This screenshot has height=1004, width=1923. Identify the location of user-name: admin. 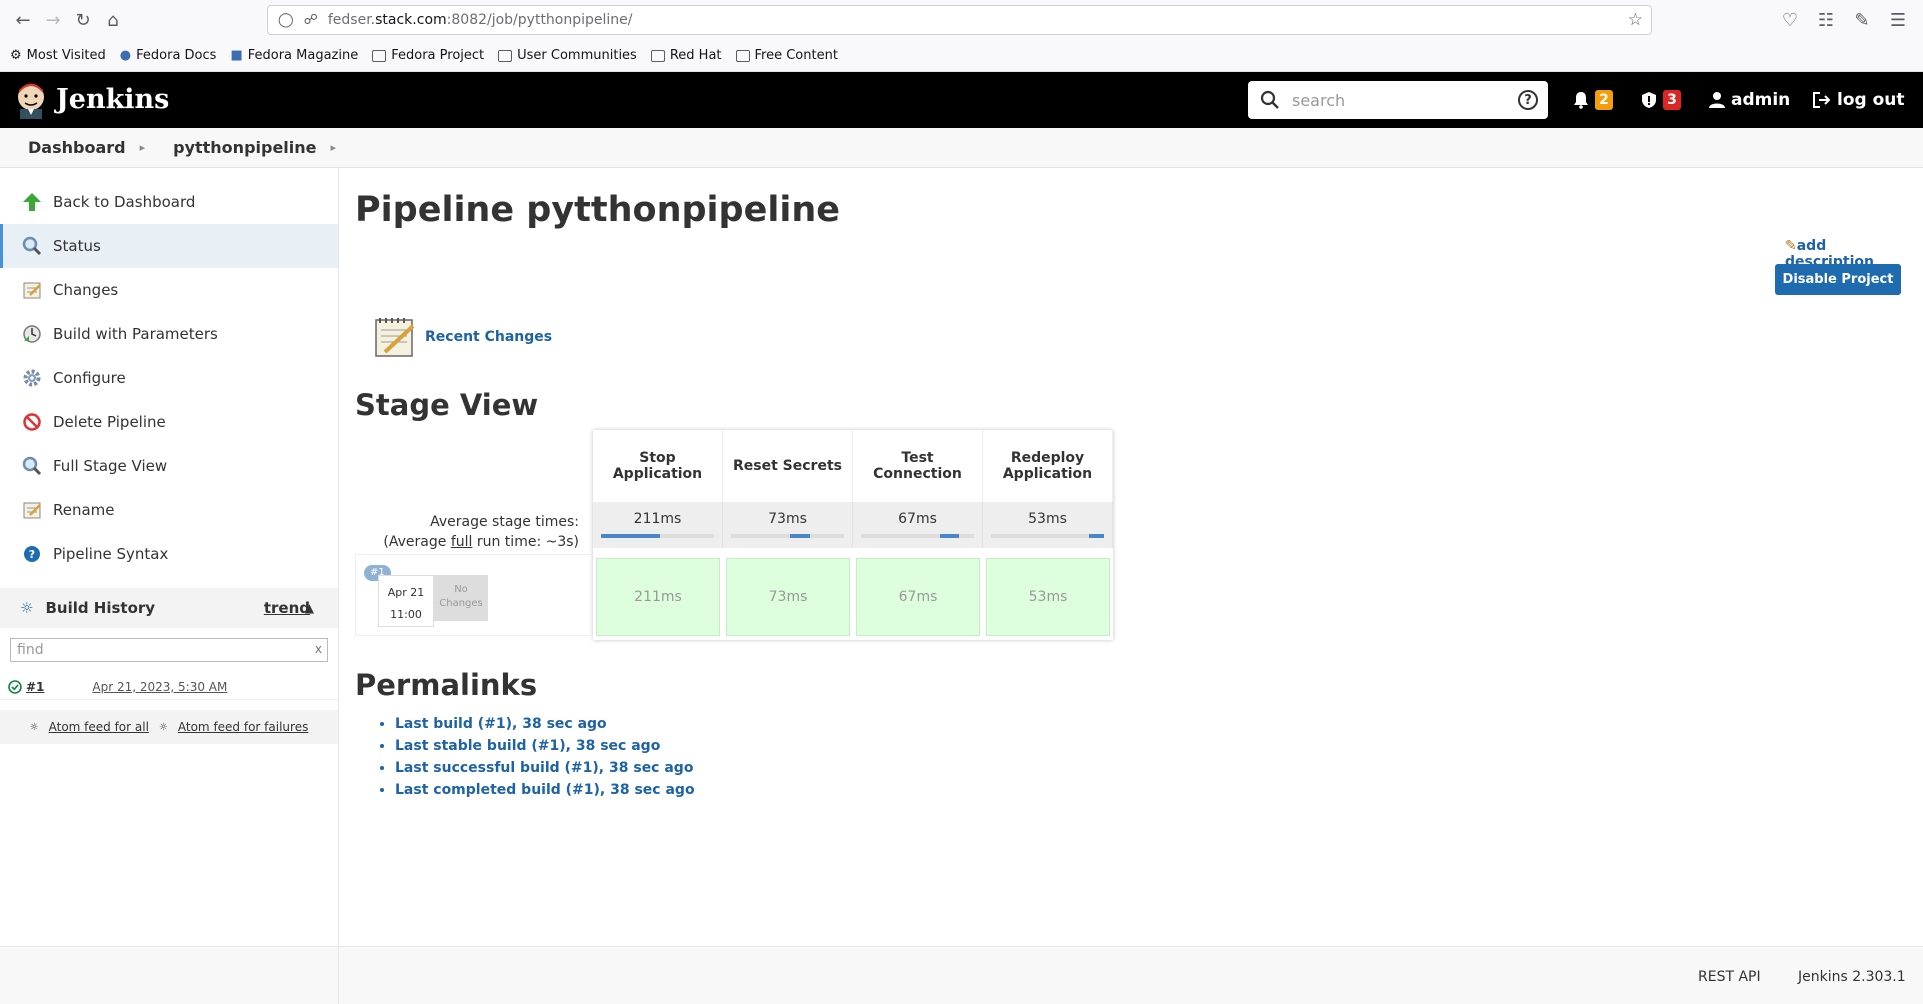
(1761, 100).